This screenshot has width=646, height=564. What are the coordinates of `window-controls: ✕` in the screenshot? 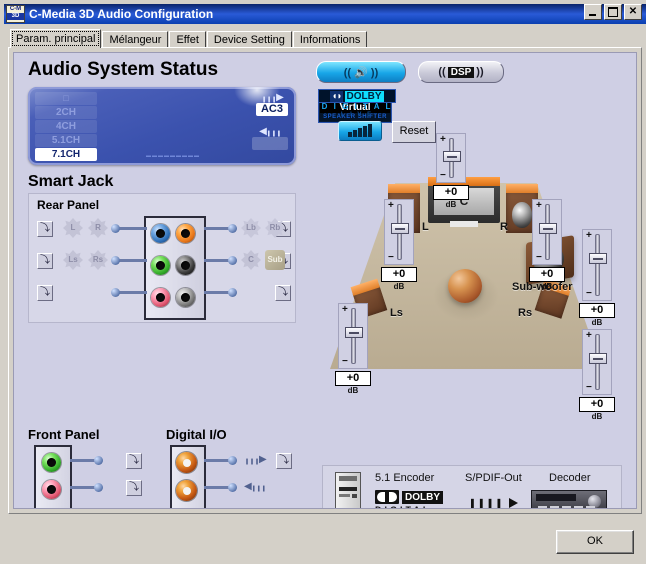 It's located at (613, 12).